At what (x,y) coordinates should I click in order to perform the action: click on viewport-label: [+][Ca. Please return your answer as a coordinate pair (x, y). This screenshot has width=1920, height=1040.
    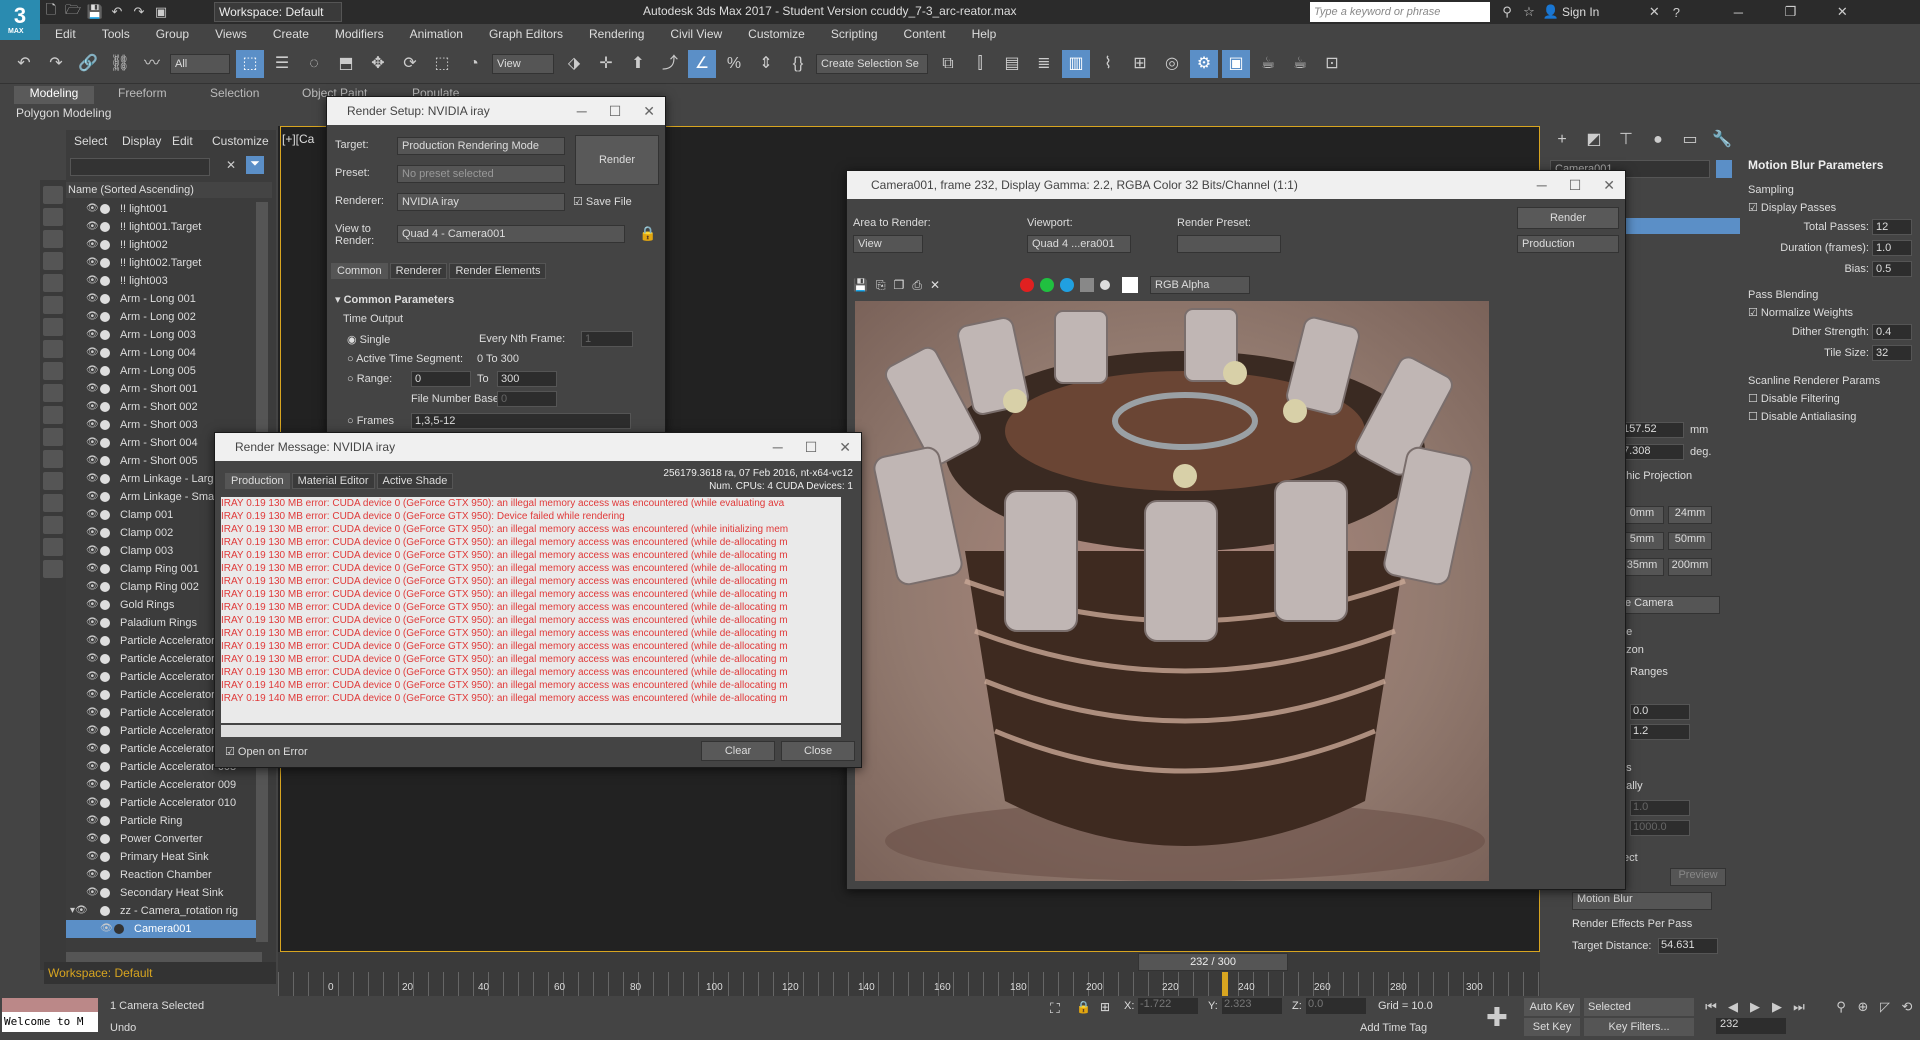
    Looking at the image, I should click on (298, 139).